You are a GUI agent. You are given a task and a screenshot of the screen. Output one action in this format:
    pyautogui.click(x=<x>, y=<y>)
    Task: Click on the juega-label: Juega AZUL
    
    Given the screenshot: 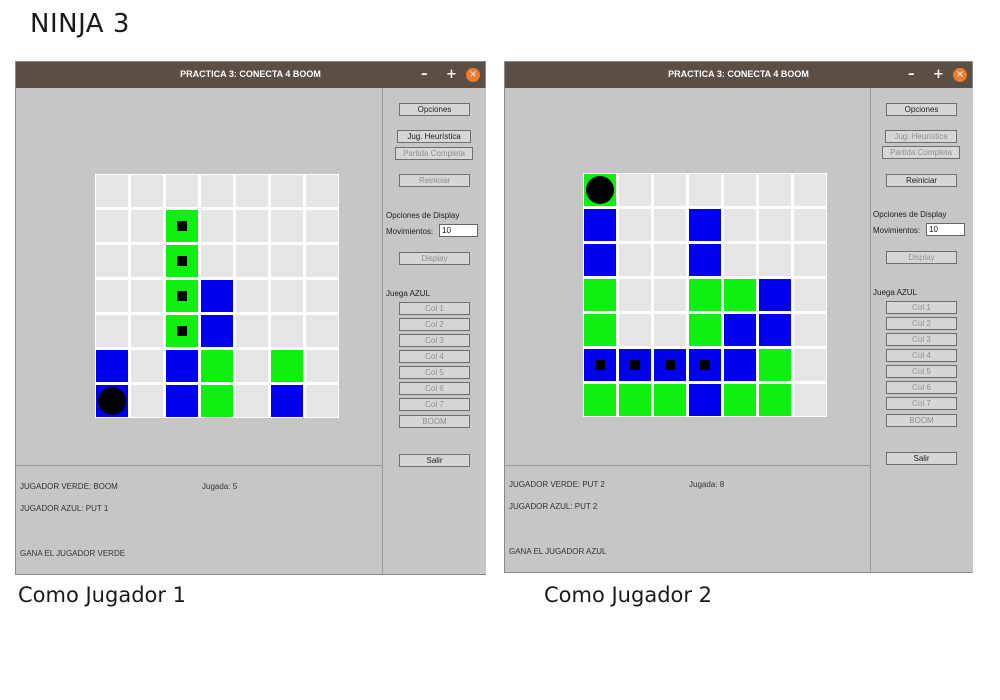 What is the action you would take?
    pyautogui.click(x=895, y=292)
    